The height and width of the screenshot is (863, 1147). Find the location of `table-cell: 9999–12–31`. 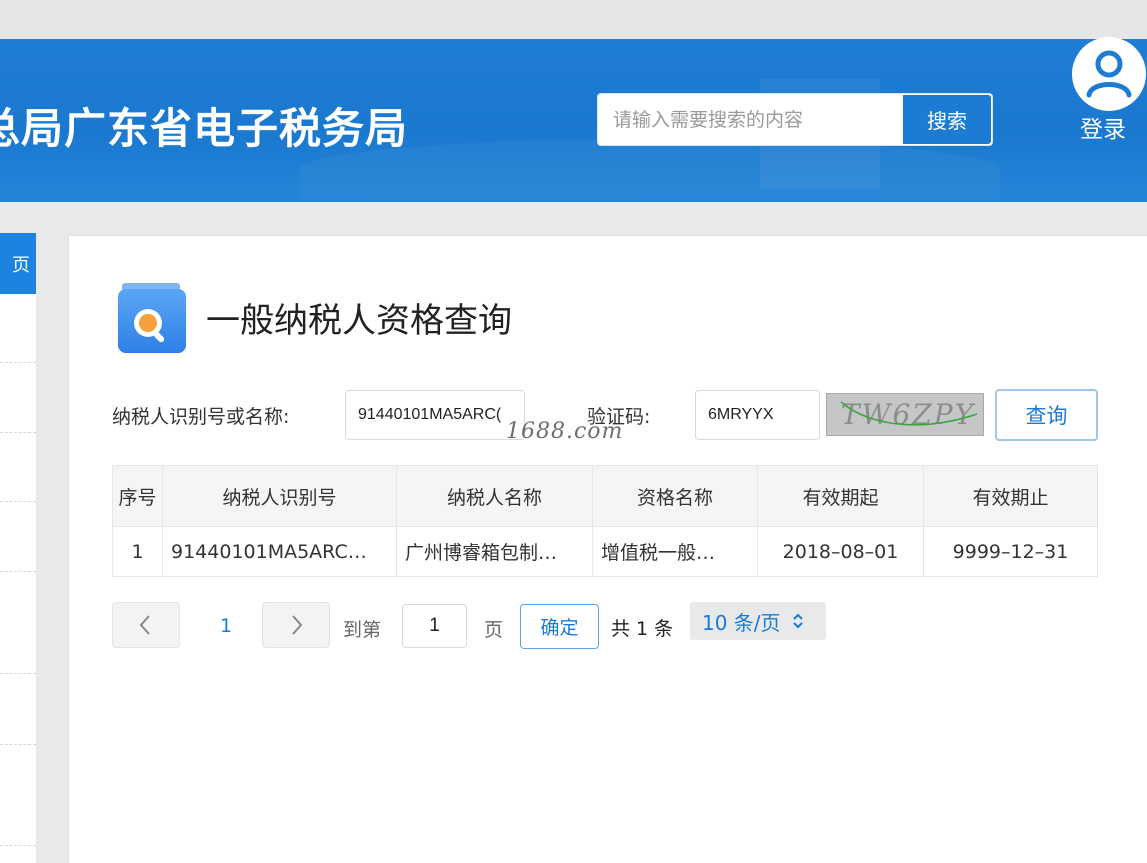

table-cell: 9999–12–31 is located at coordinates (1010, 551).